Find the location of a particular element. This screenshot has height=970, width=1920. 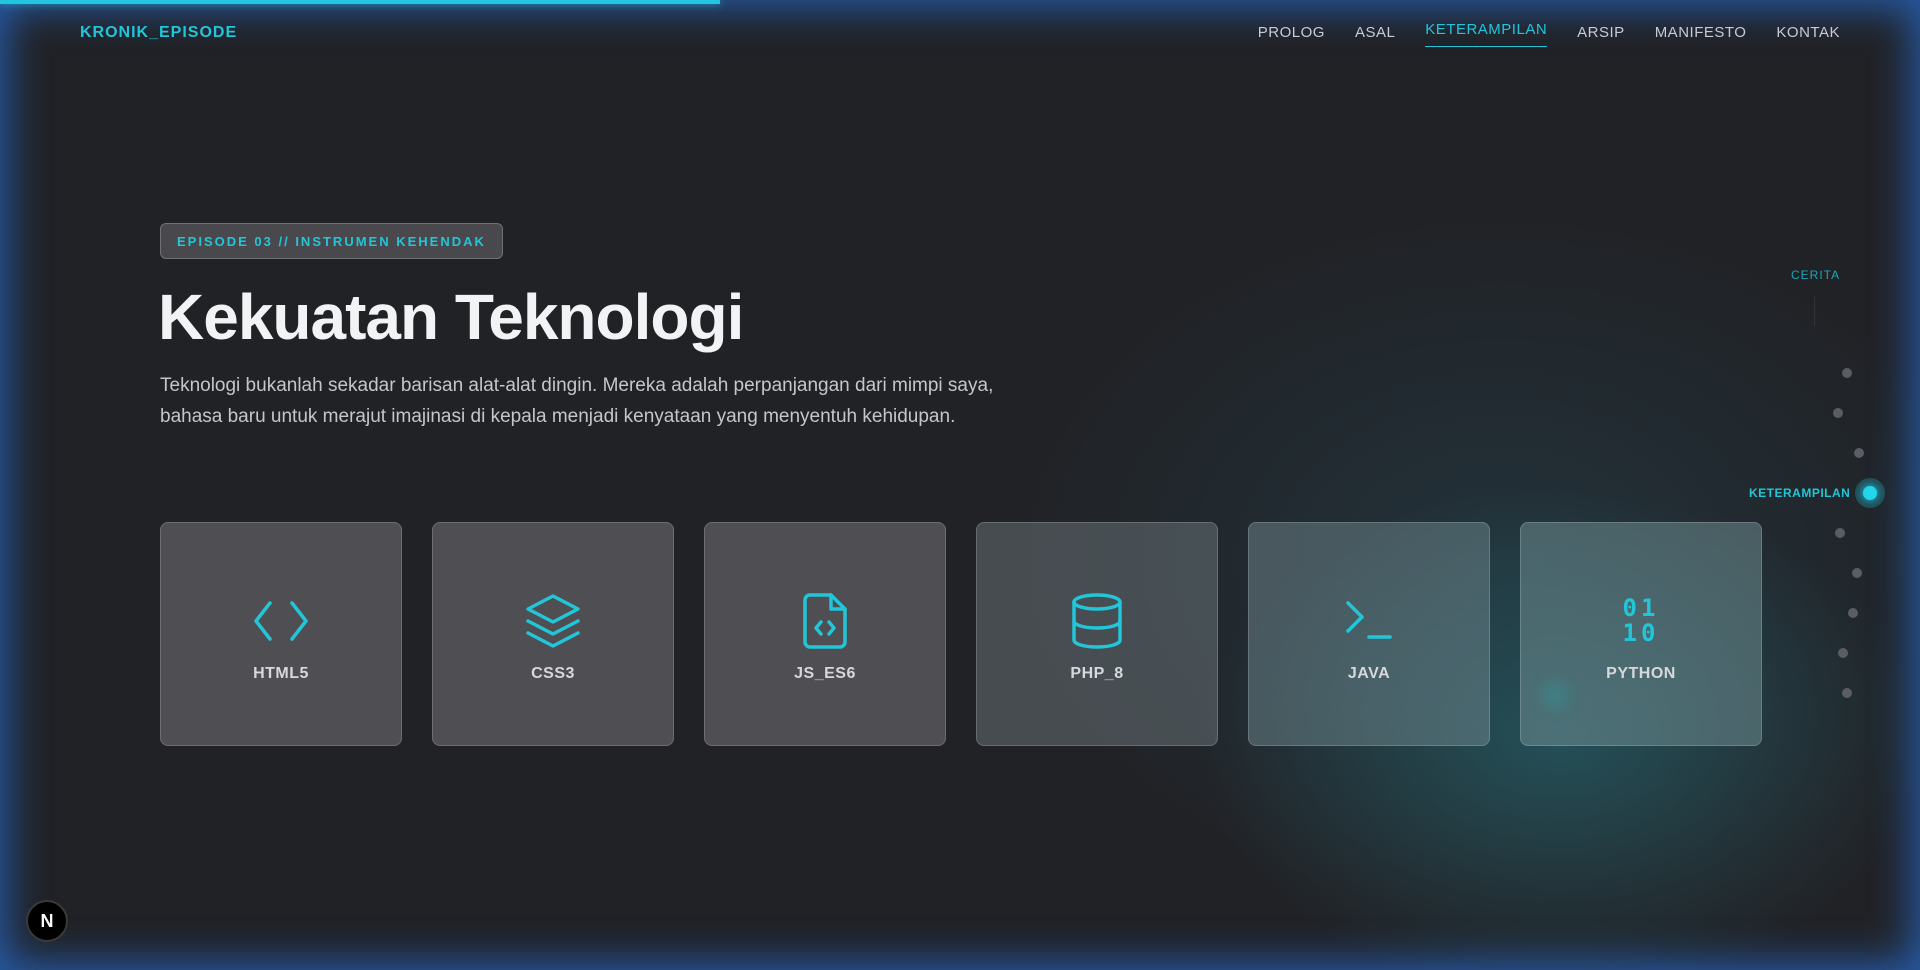

side-nav-dot-active is located at coordinates (1870, 493).